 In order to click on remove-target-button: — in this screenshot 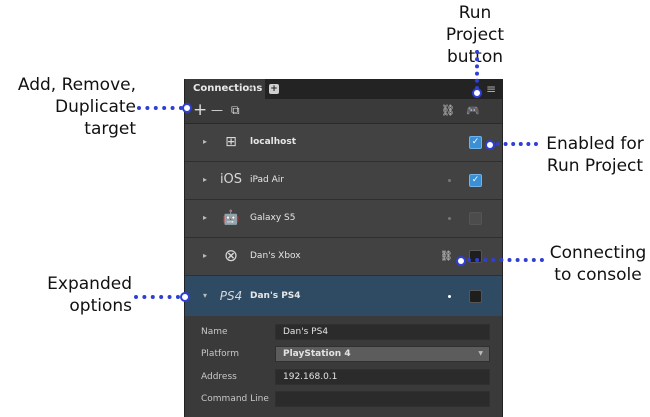, I will do `click(217, 110)`.